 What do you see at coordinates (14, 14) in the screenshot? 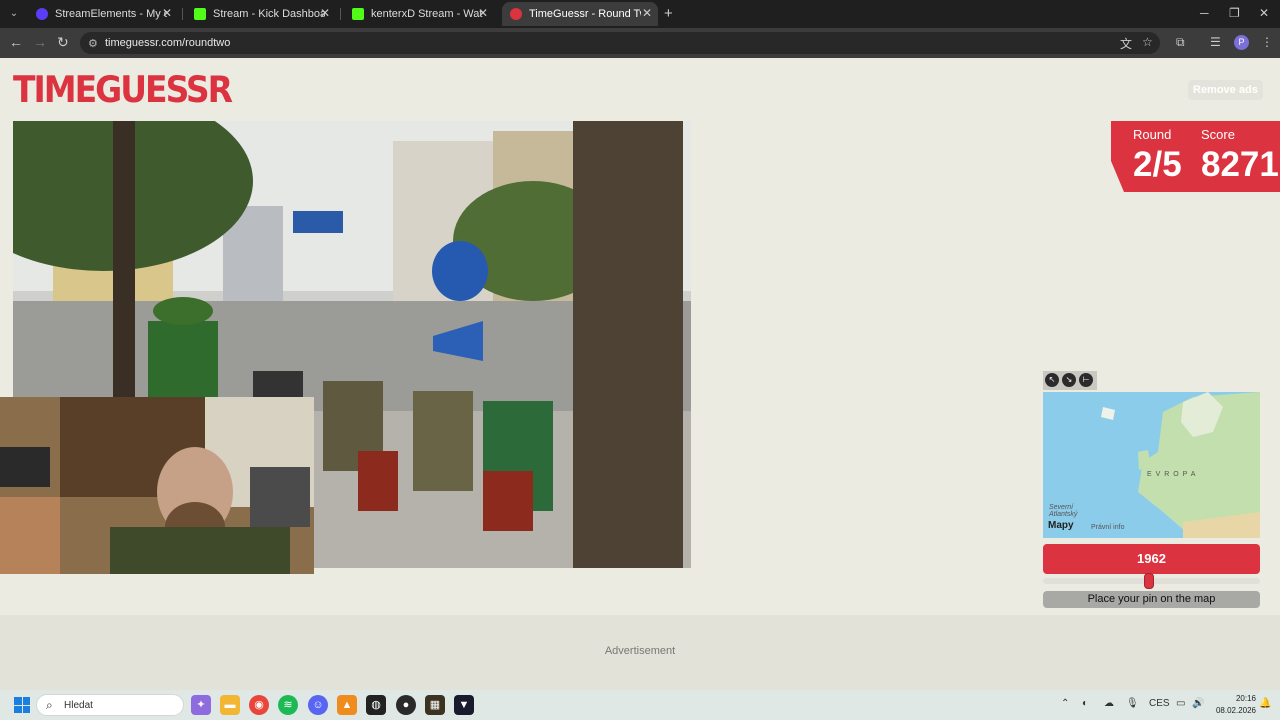
I see `tab-search-chevron-icon: ⌄` at bounding box center [14, 14].